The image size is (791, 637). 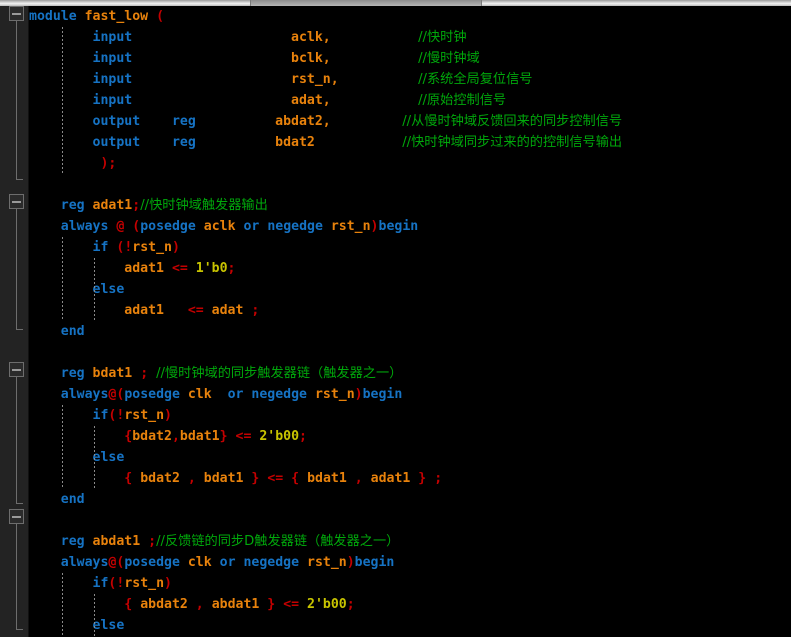 I want to click on code-token: }, so click(x=223, y=436).